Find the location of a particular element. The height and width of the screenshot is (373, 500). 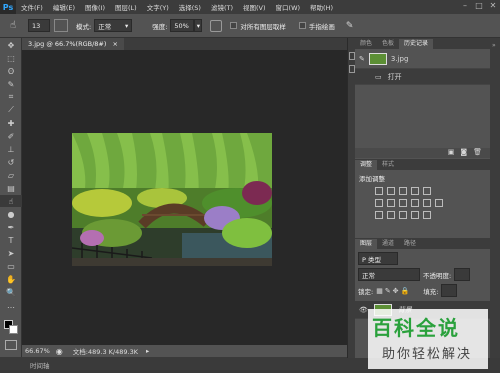

finger-paint-checkbox is located at coordinates (302, 25).